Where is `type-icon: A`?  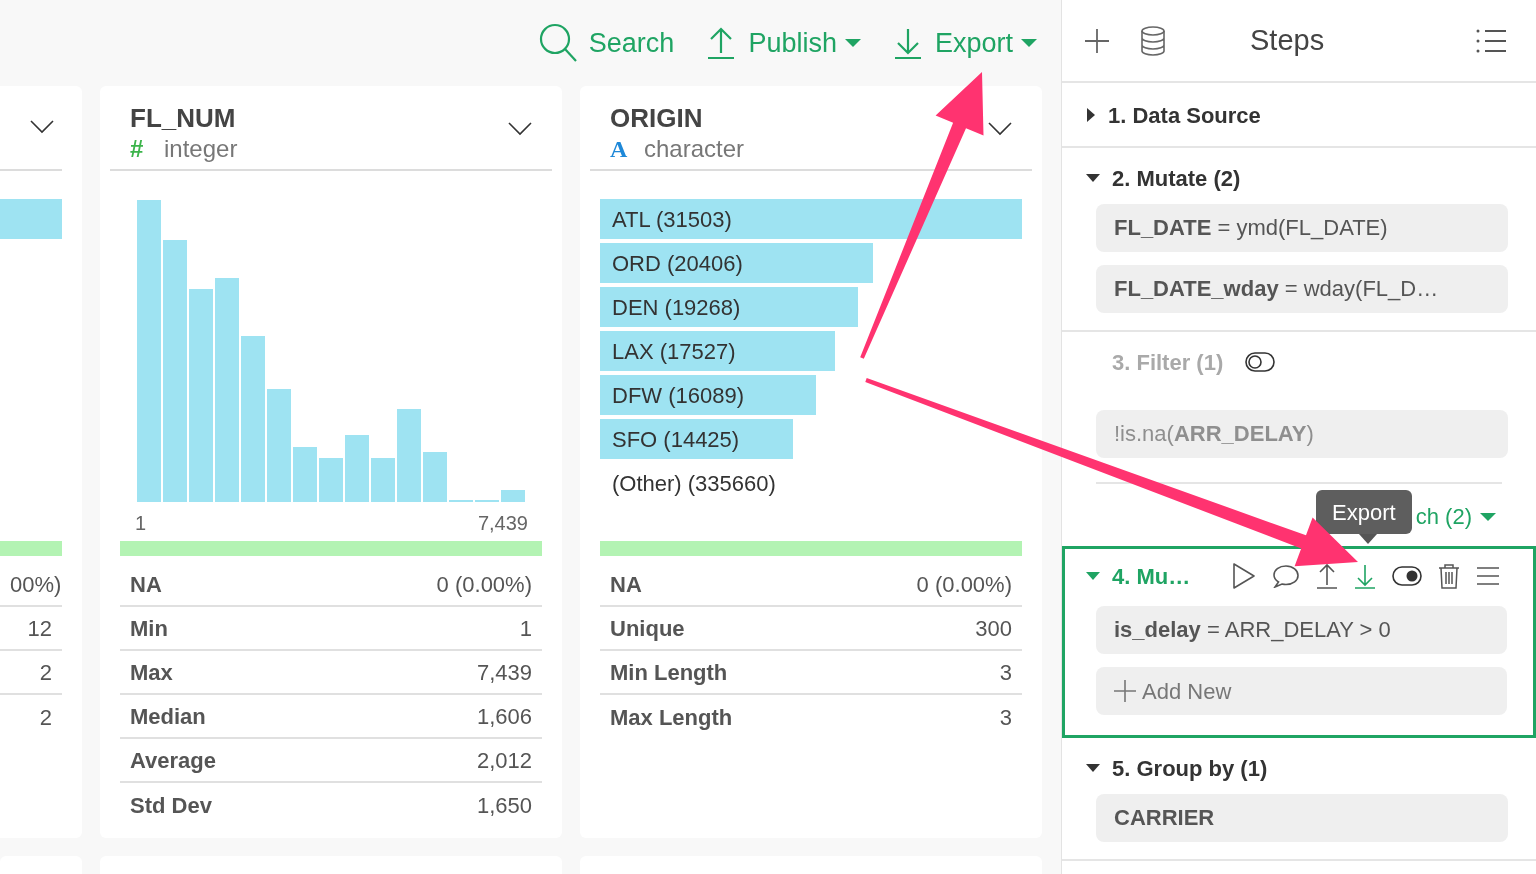
type-icon: A is located at coordinates (620, 149).